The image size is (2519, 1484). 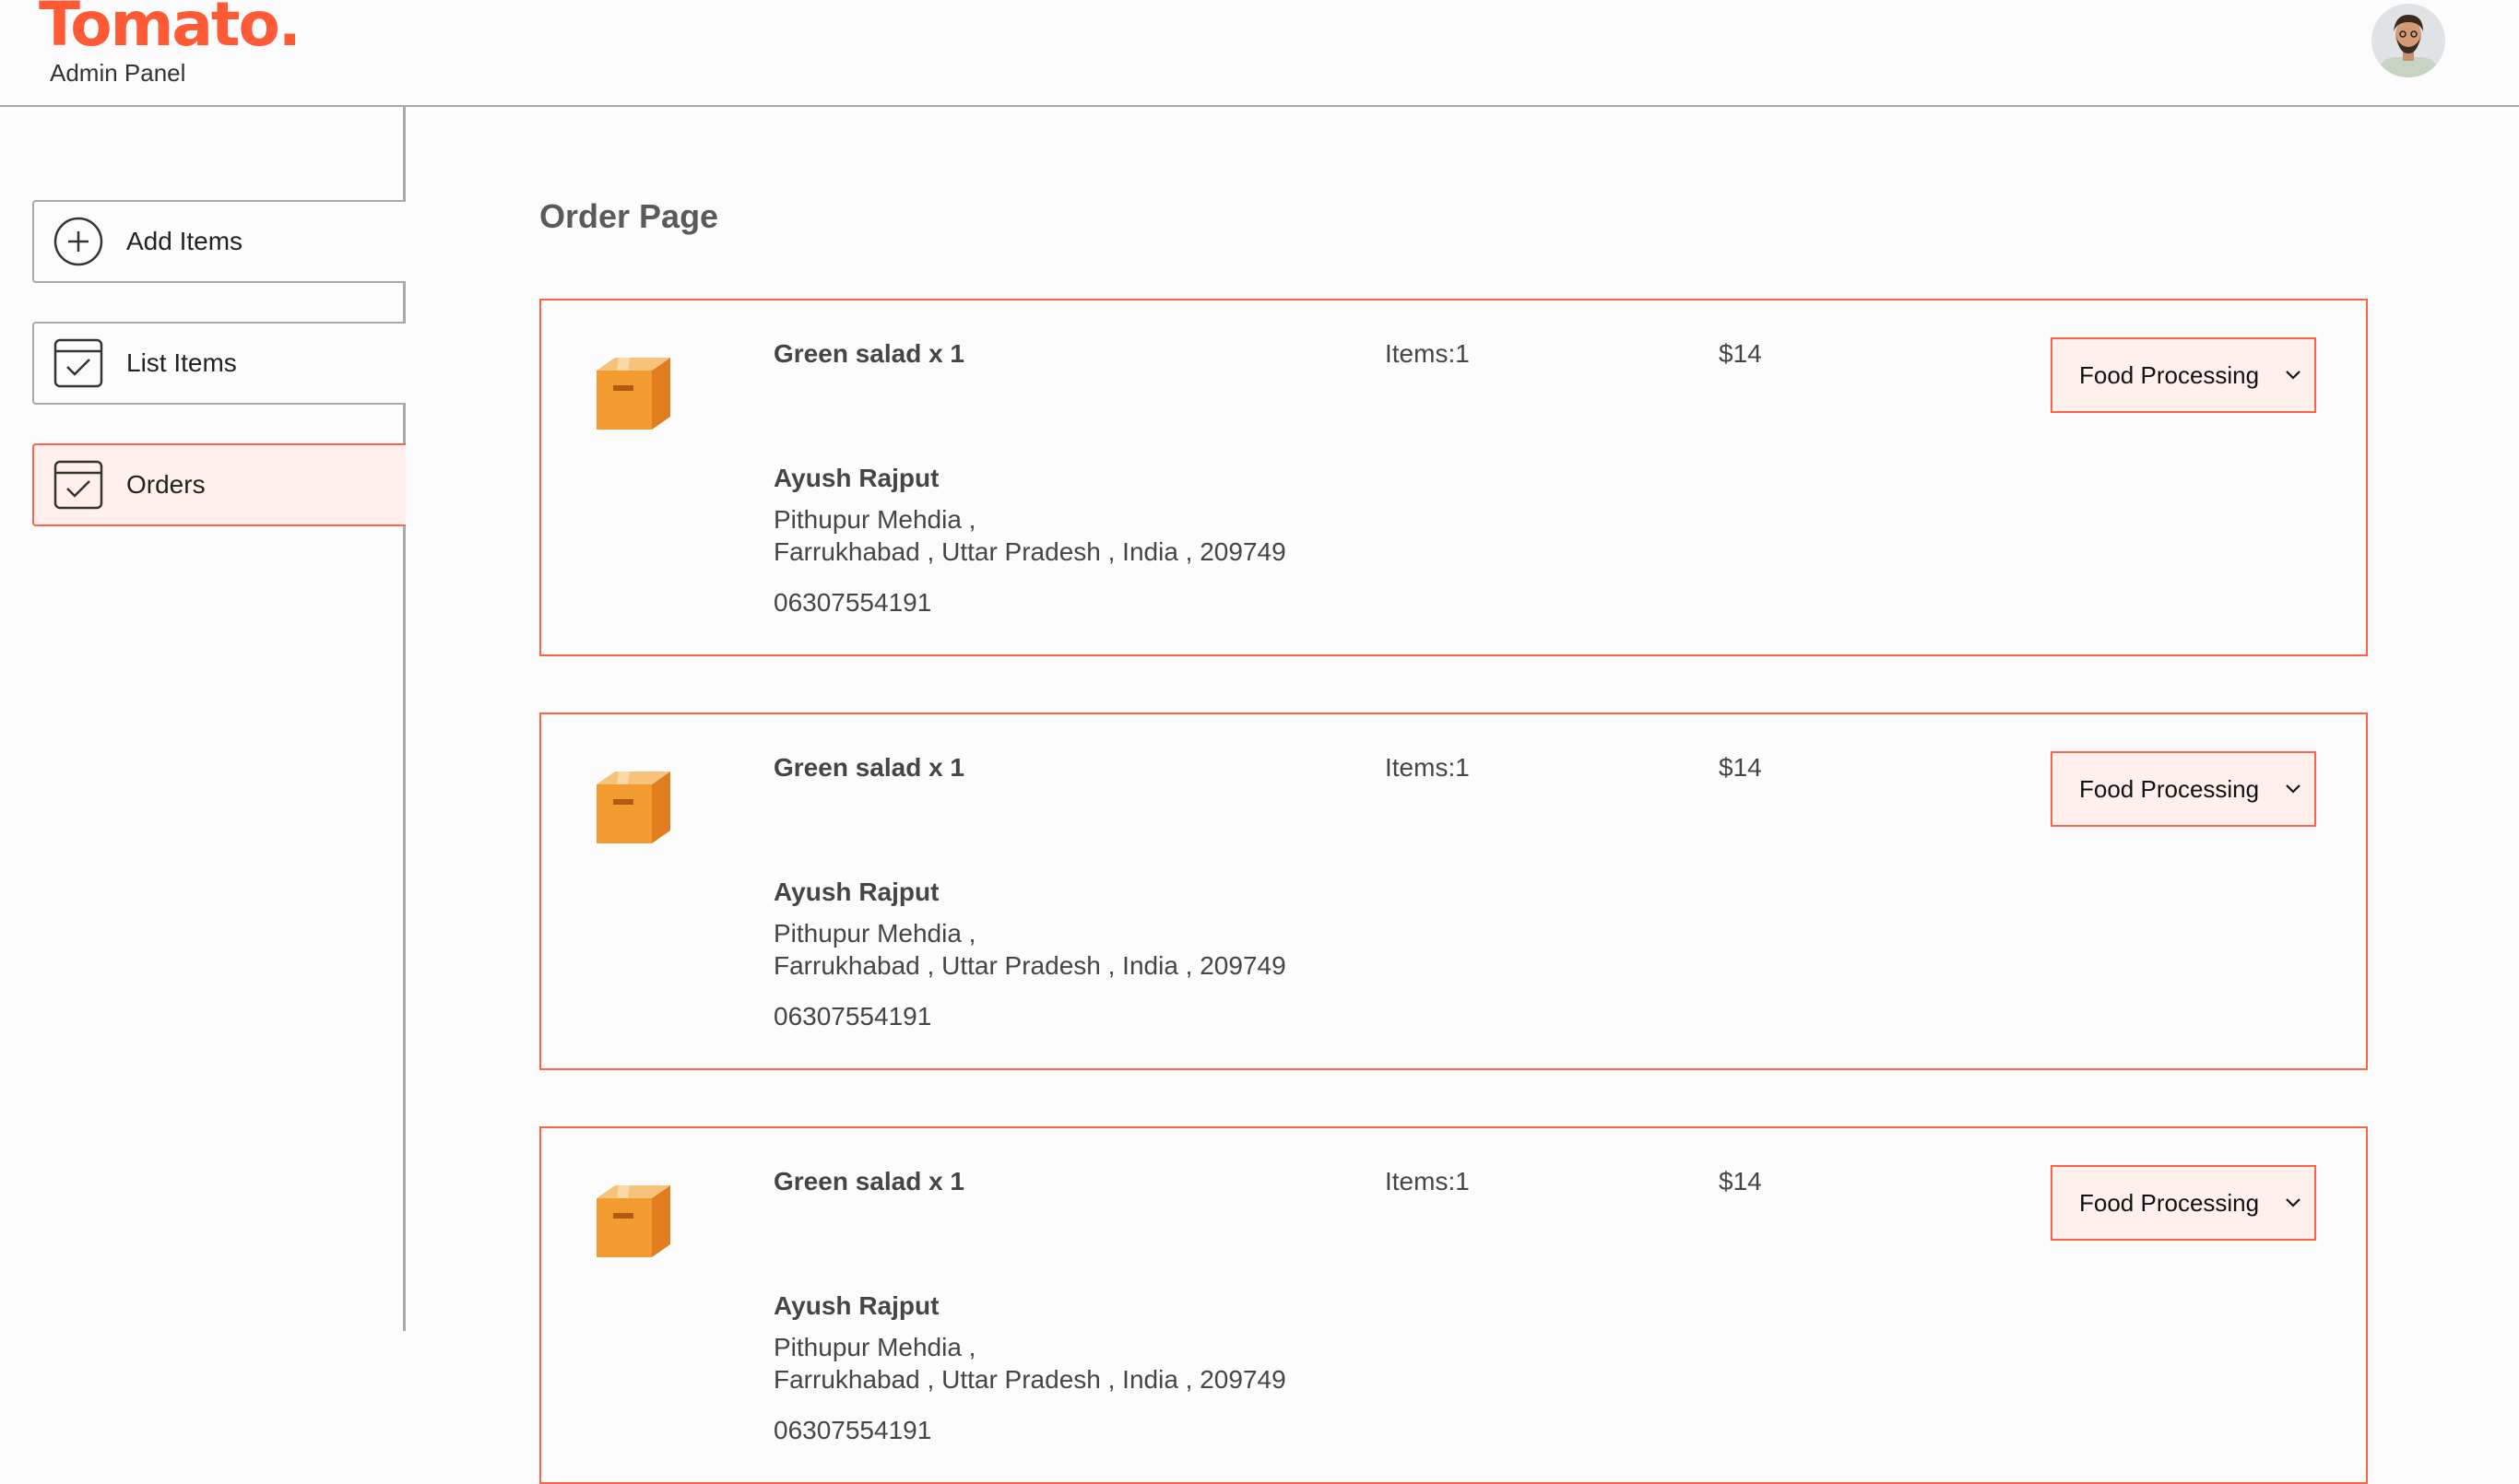 What do you see at coordinates (184, 241) in the screenshot?
I see `sidebar-item-label: Add Items` at bounding box center [184, 241].